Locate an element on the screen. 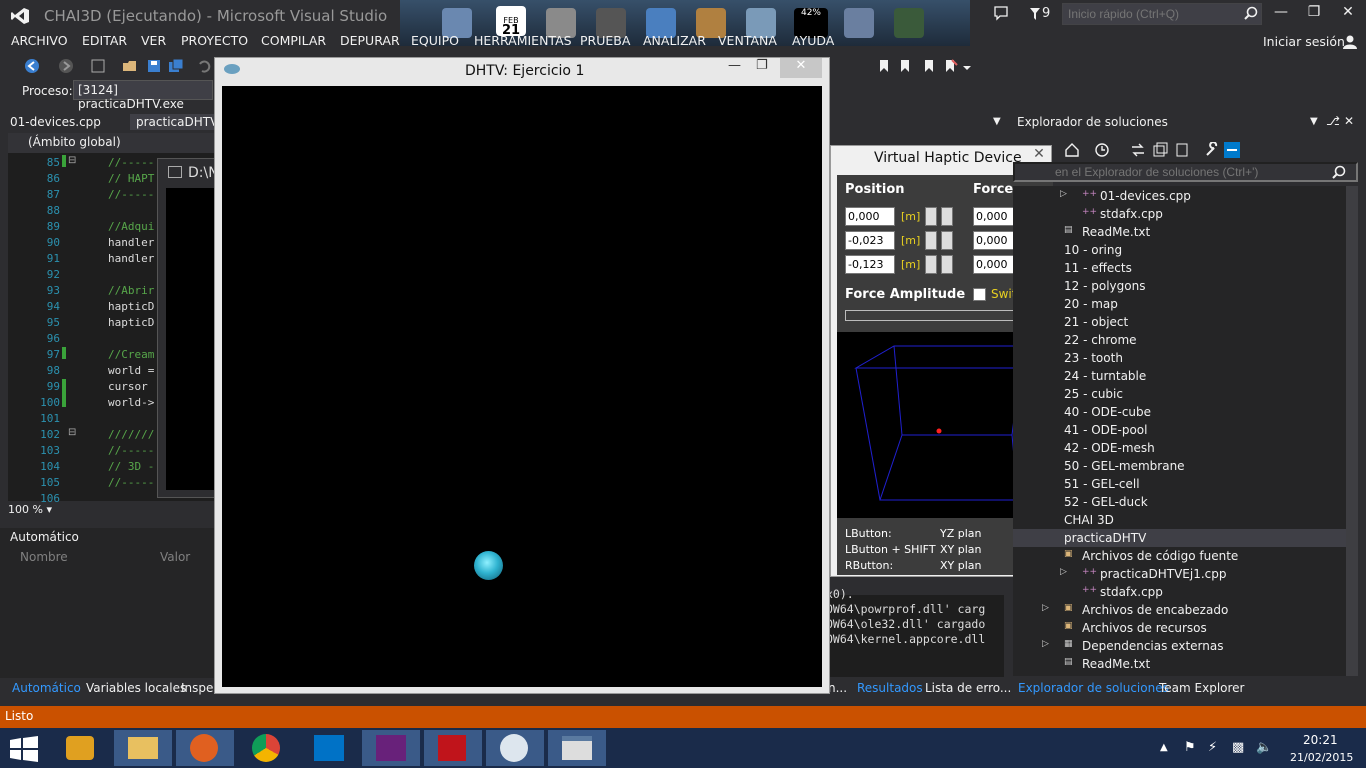  tree-item: Dependencias externas is located at coordinates (1152, 646).